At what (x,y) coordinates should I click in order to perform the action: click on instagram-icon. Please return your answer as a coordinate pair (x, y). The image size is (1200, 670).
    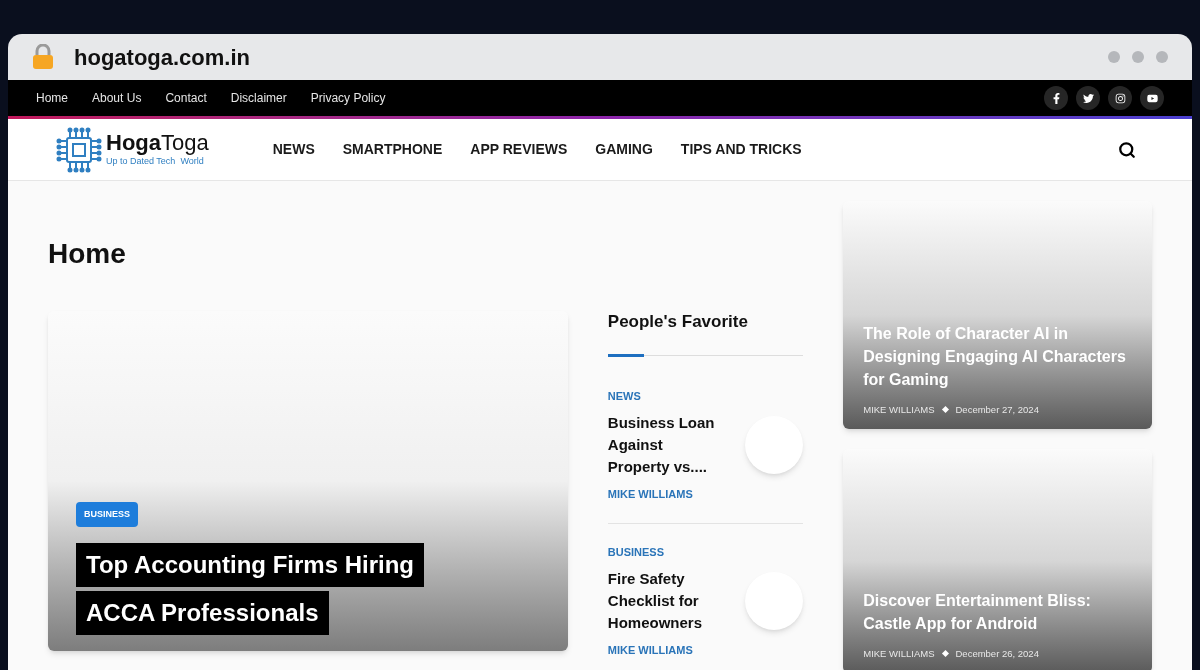
    Looking at the image, I should click on (1120, 98).